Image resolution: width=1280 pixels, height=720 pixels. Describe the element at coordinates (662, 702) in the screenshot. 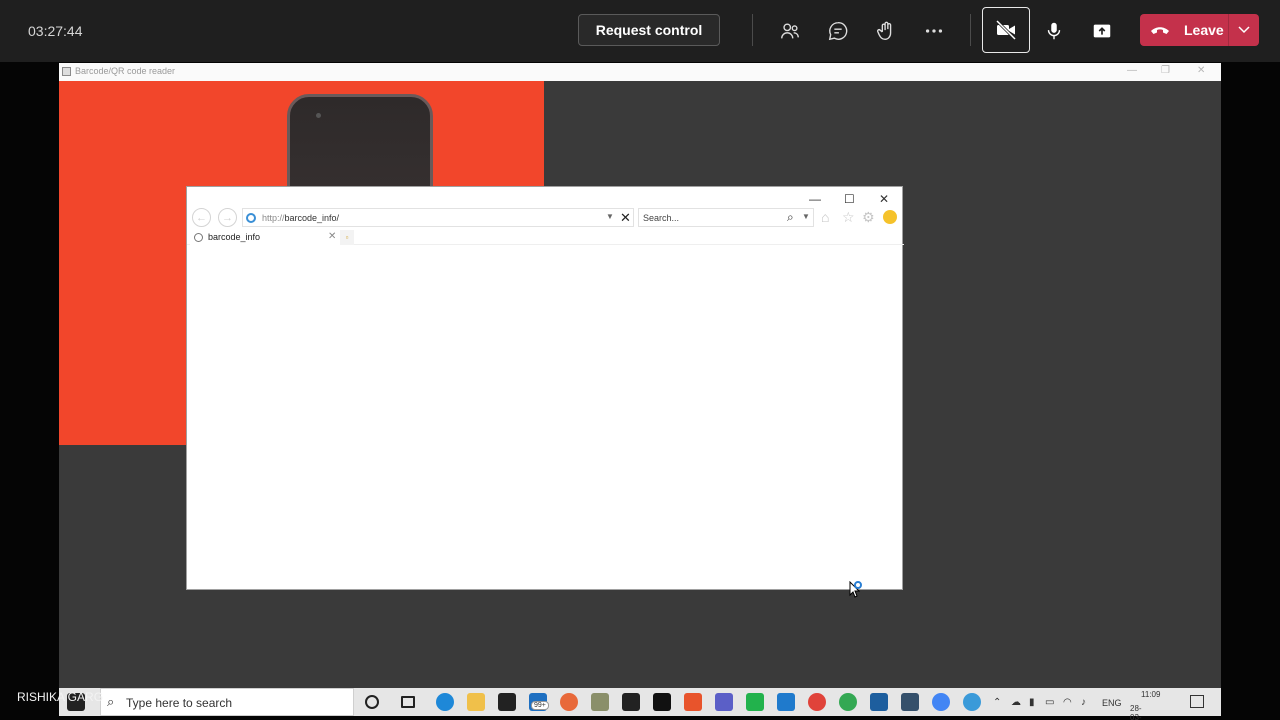

I see `notion-icon` at that location.